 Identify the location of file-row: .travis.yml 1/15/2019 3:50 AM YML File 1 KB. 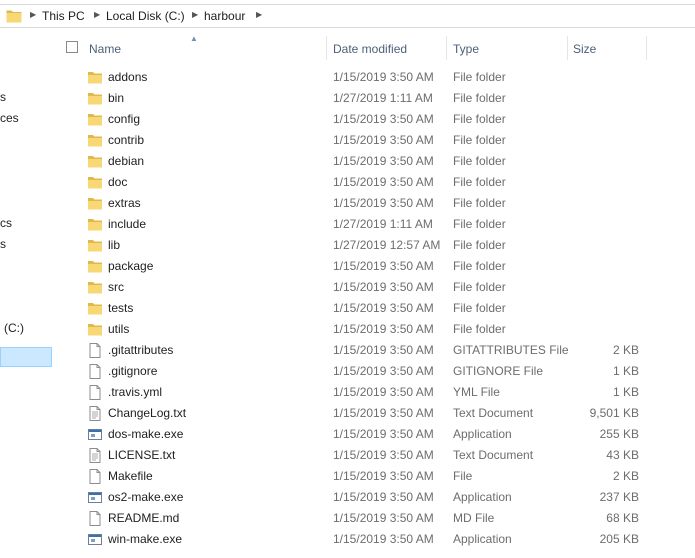
(374, 392).